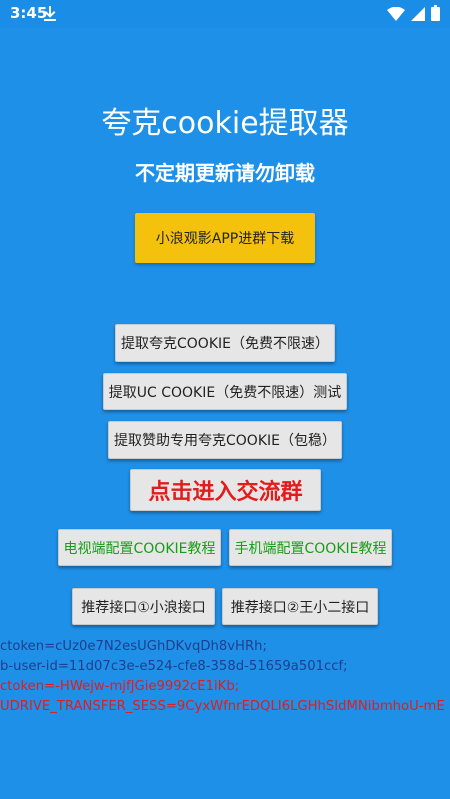  What do you see at coordinates (225, 343) in the screenshot?
I see `extract-quark-cookie-button: 提取夸克COOKIE（免费不限速）` at bounding box center [225, 343].